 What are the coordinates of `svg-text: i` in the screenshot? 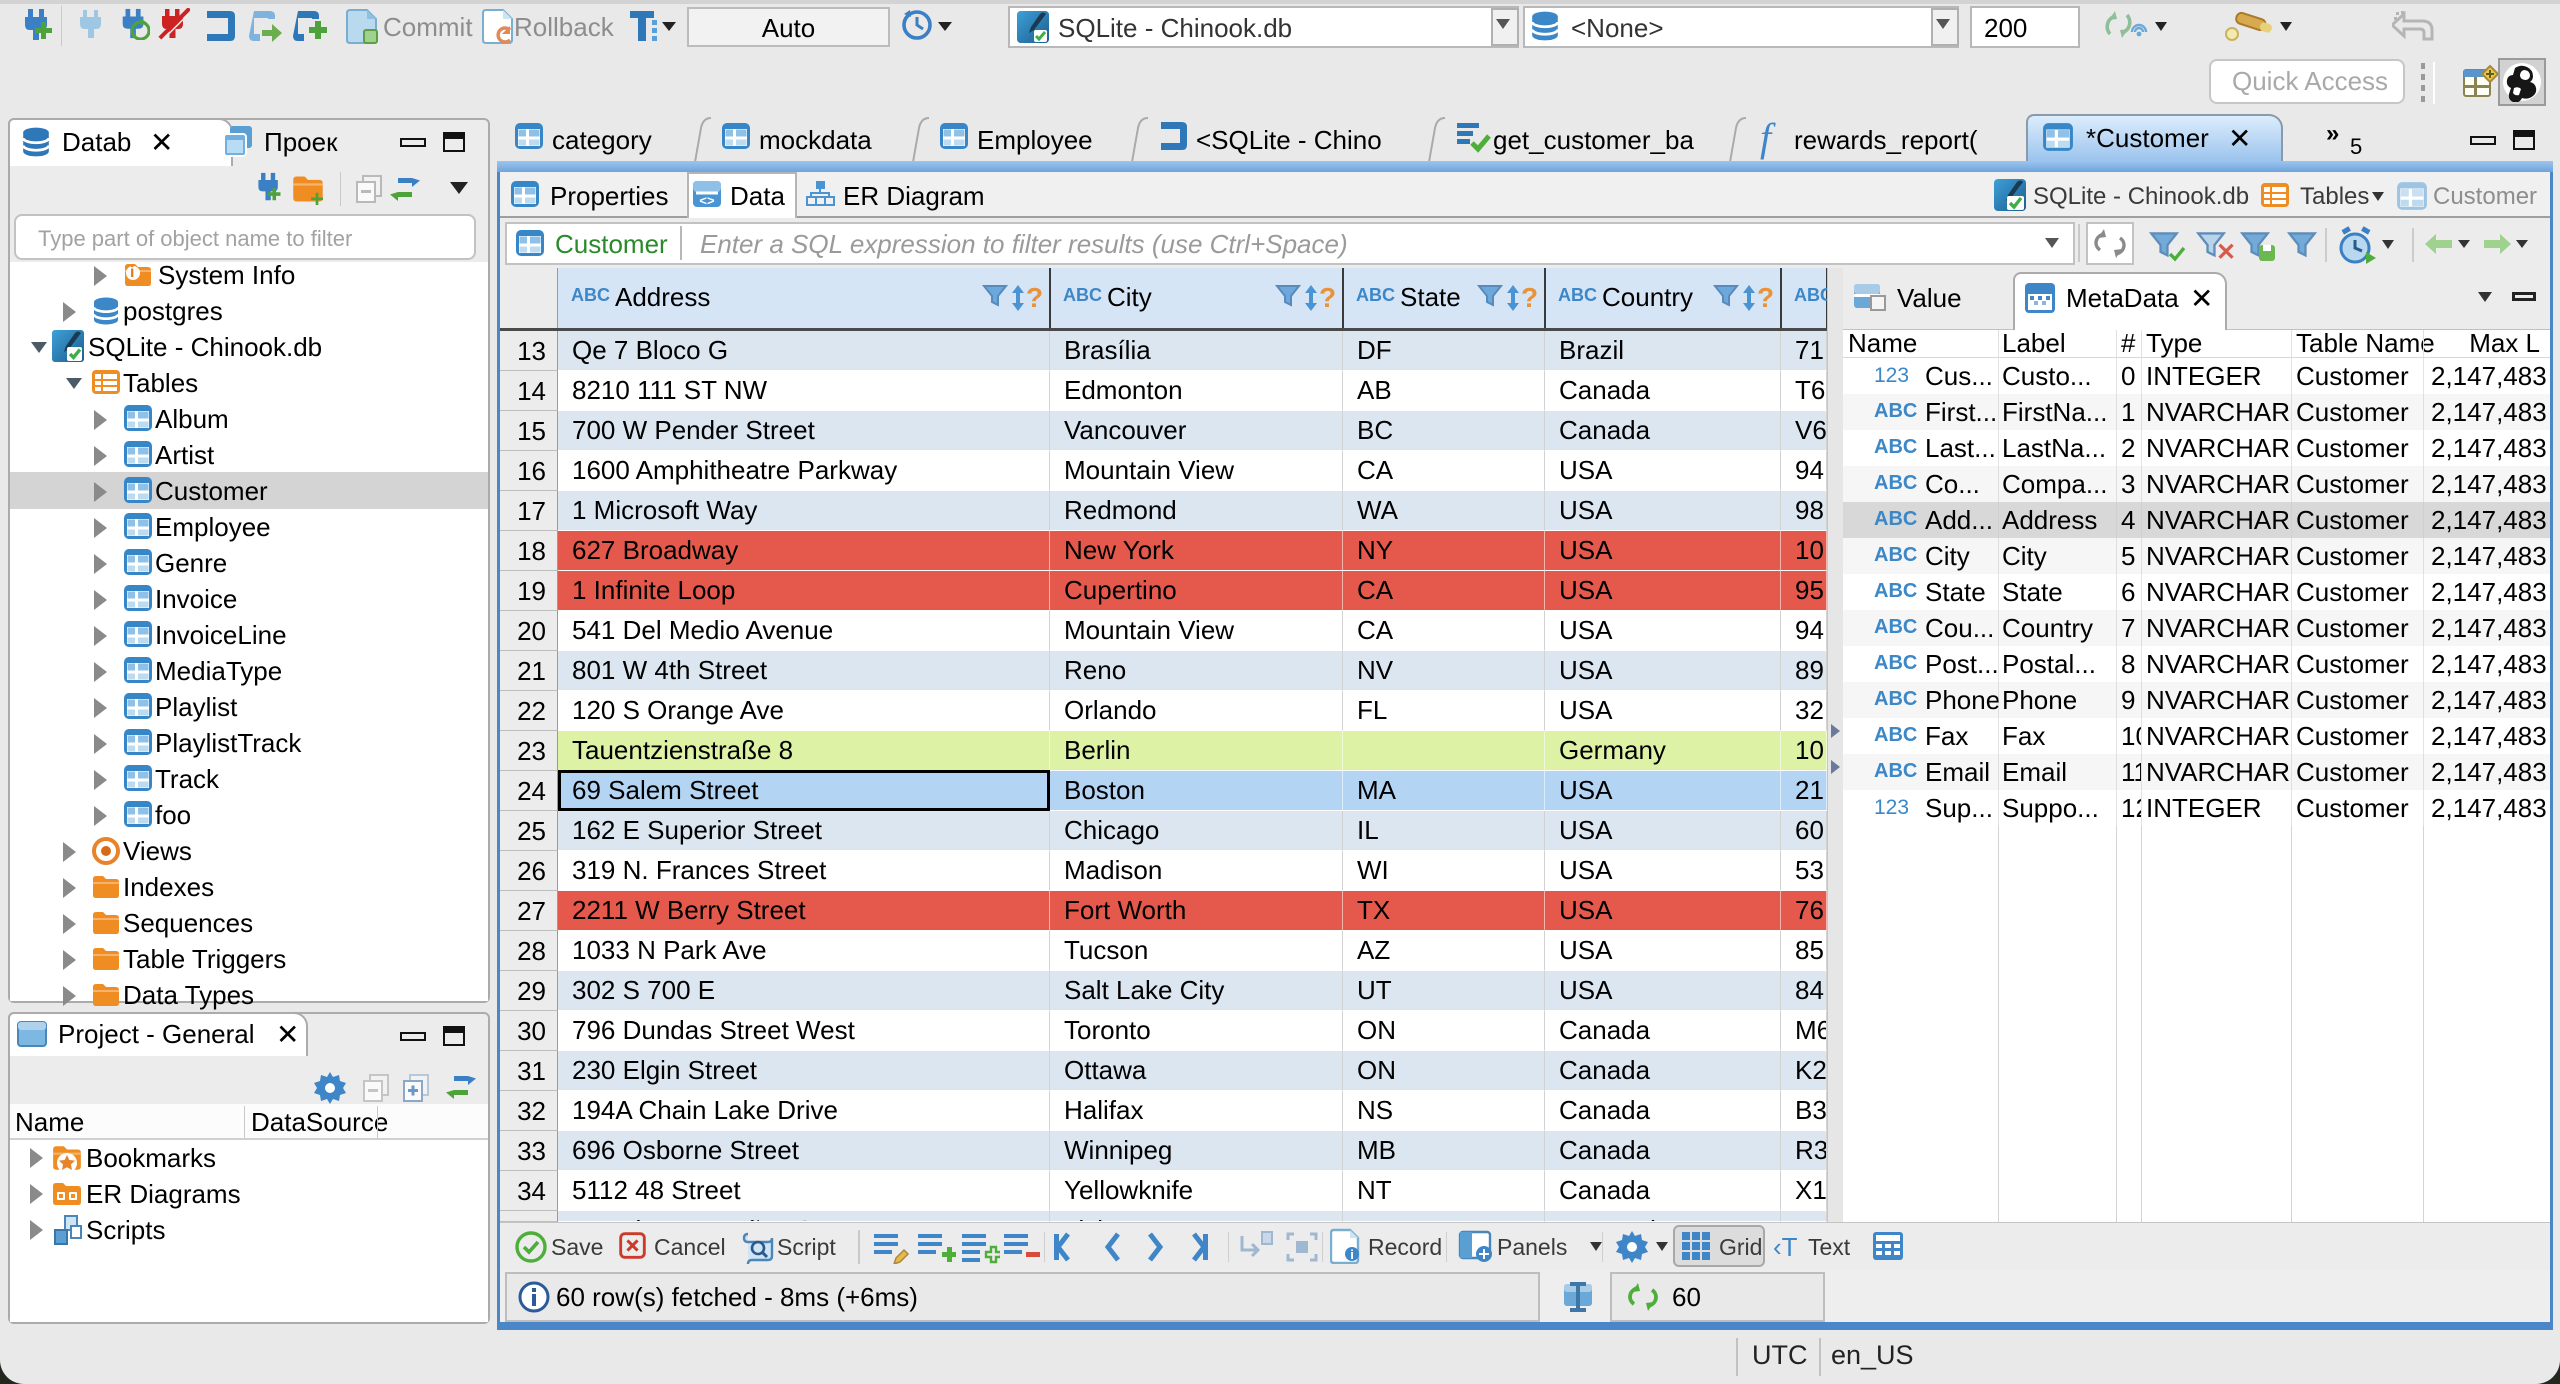 It's located at (1352, 1254).